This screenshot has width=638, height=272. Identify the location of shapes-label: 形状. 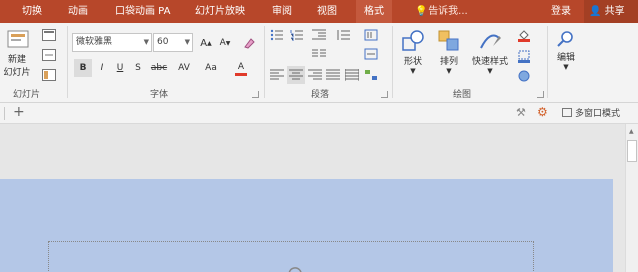
(412, 62).